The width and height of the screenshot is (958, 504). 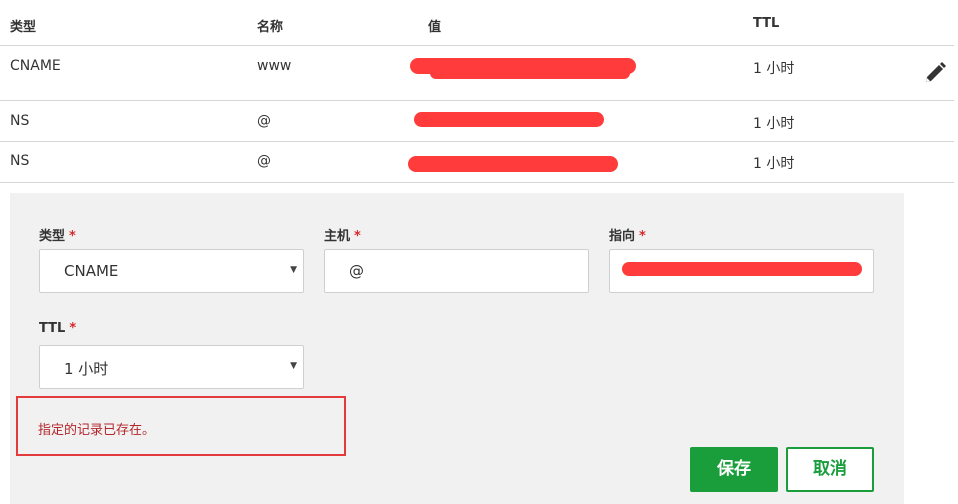 I want to click on pencil-icon, so click(x=935, y=73).